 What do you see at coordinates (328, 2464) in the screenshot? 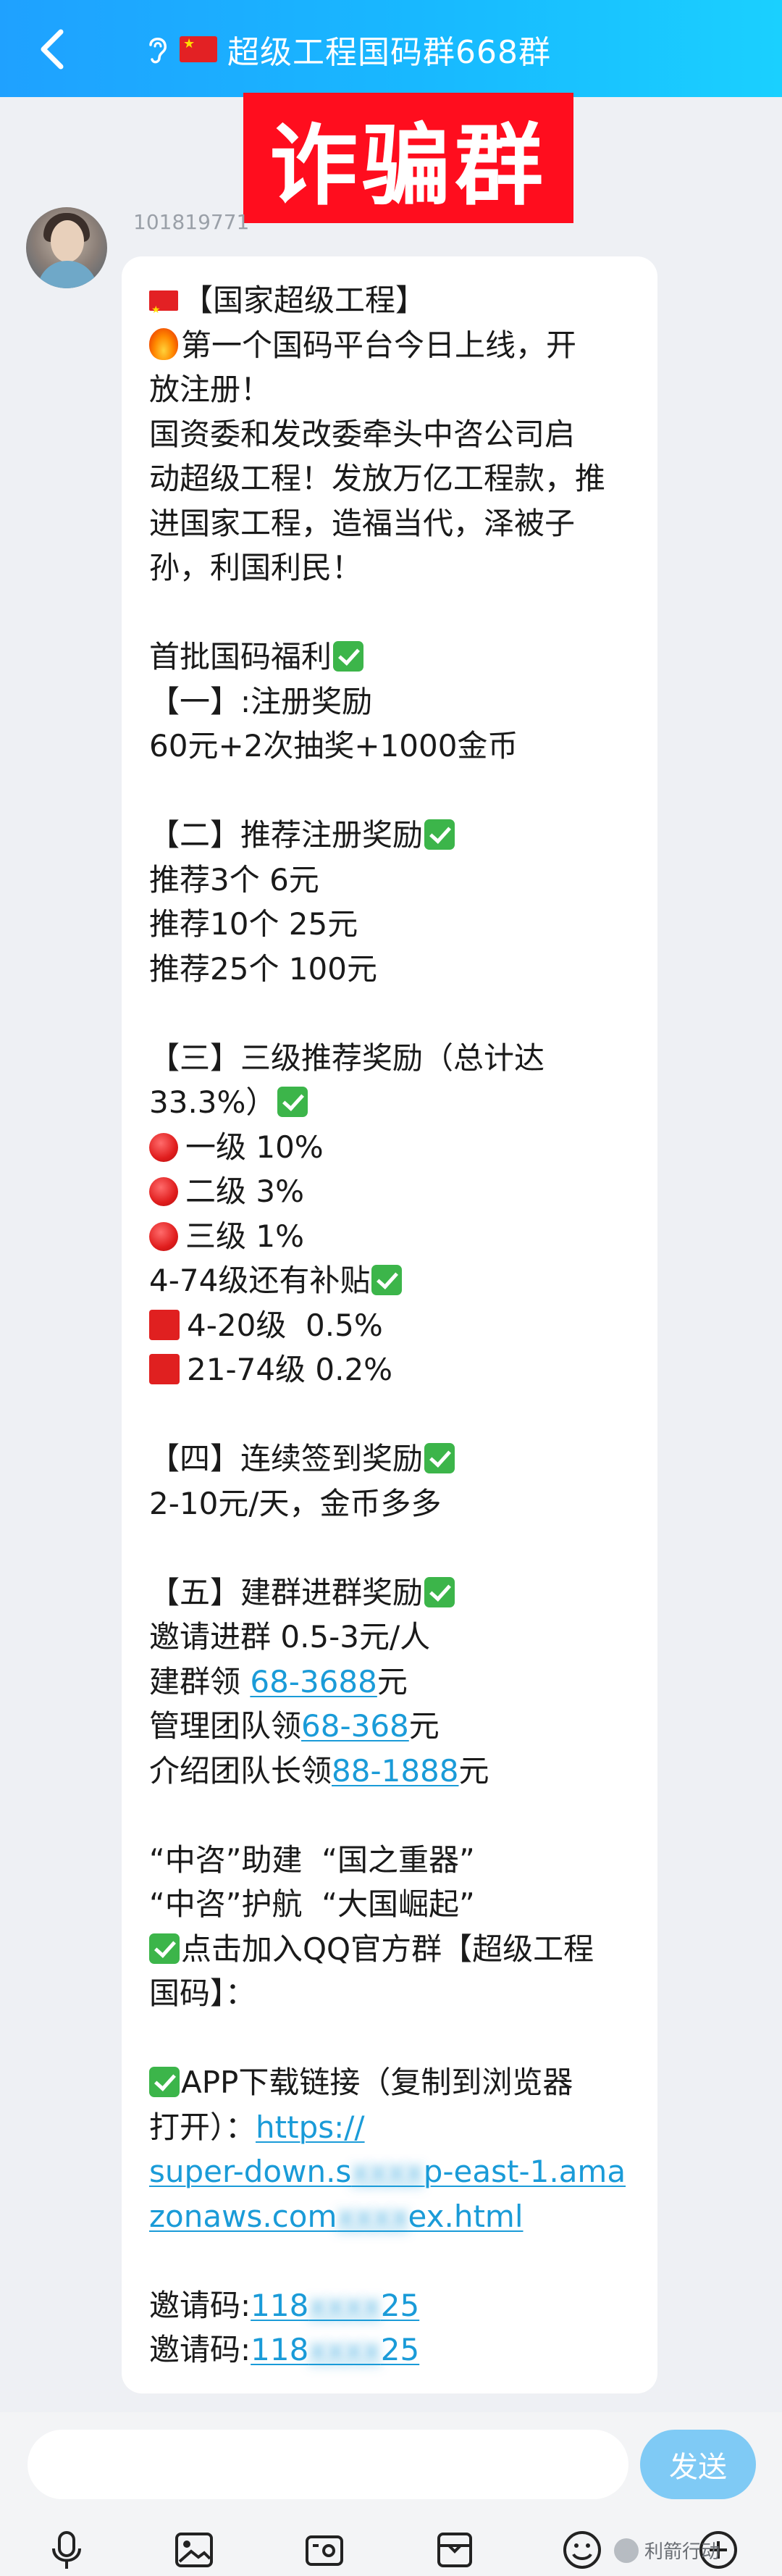
I see `message-input` at bounding box center [328, 2464].